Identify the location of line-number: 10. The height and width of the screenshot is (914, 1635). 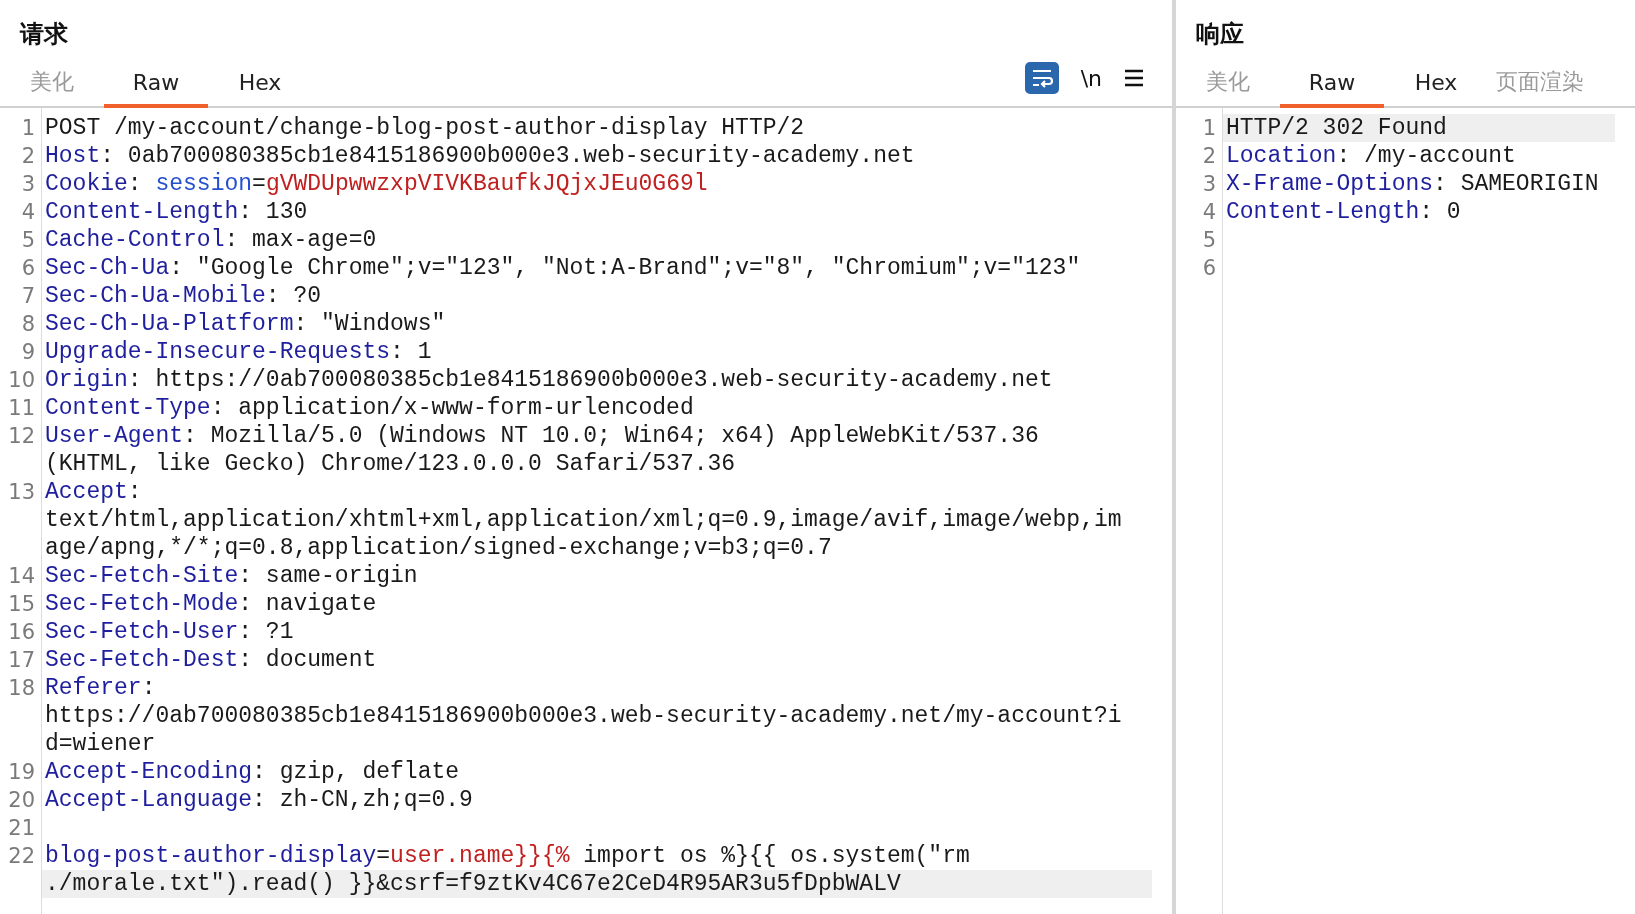
(21, 380).